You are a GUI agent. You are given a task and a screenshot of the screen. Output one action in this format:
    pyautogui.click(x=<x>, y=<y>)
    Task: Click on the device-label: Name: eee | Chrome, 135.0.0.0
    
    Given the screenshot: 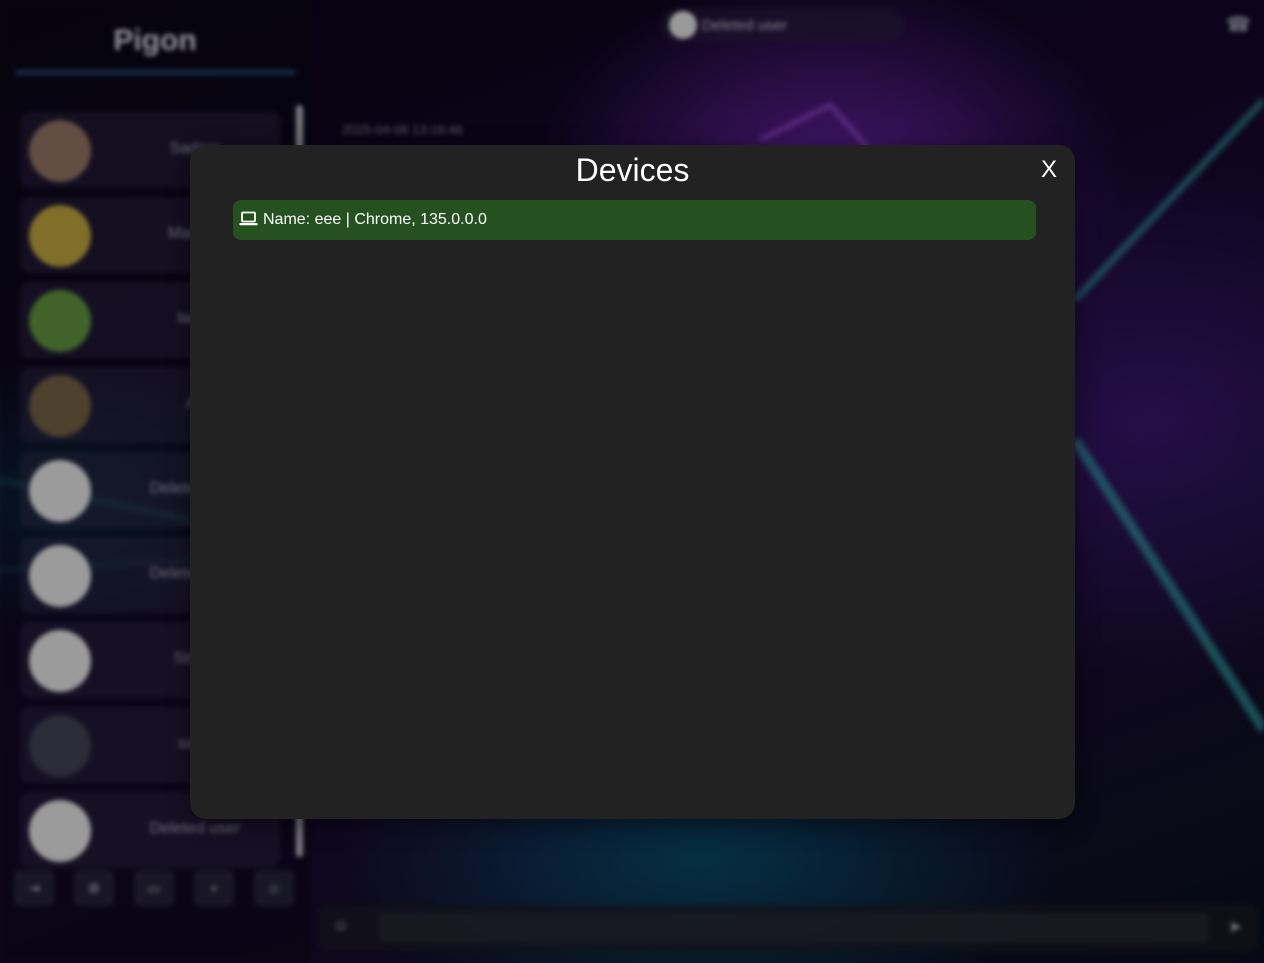 What is the action you would take?
    pyautogui.click(x=375, y=219)
    